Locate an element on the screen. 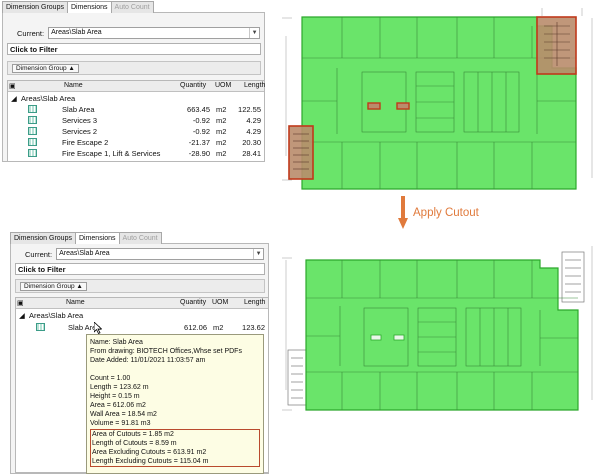 This screenshot has width=600, height=475. table-row: Services 3 -0.92 m2 4.29 is located at coordinates (136, 120).